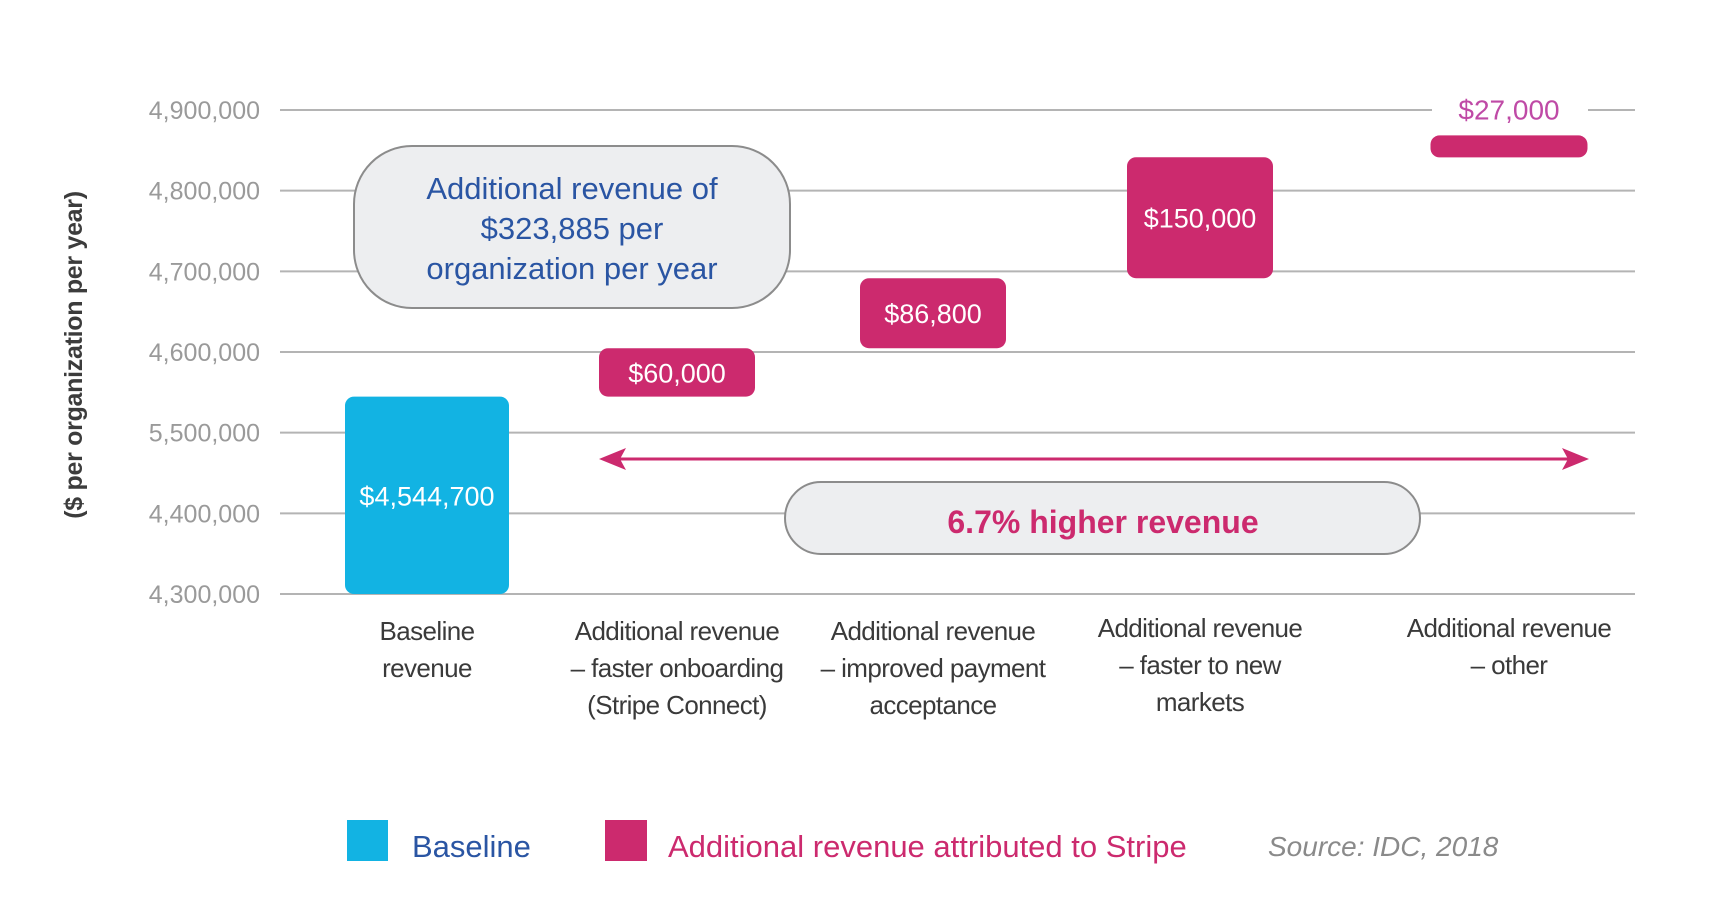  I want to click on category-label-line: – other, so click(1510, 665).